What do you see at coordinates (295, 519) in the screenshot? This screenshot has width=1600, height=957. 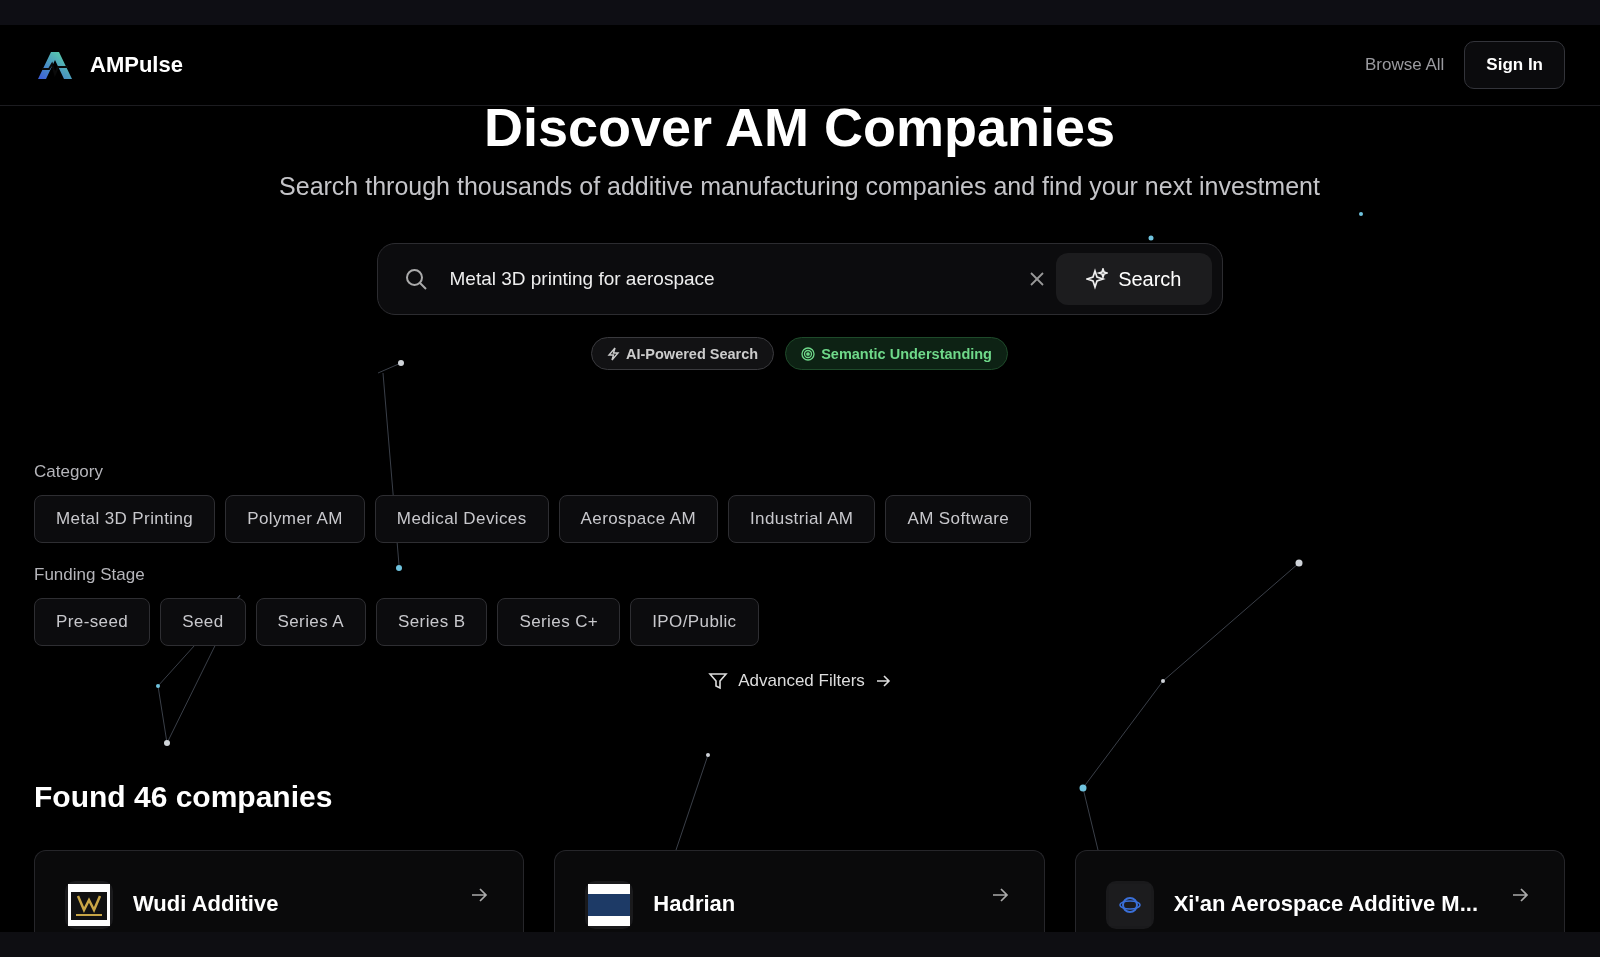 I see `filter-chip: Polymer AM` at bounding box center [295, 519].